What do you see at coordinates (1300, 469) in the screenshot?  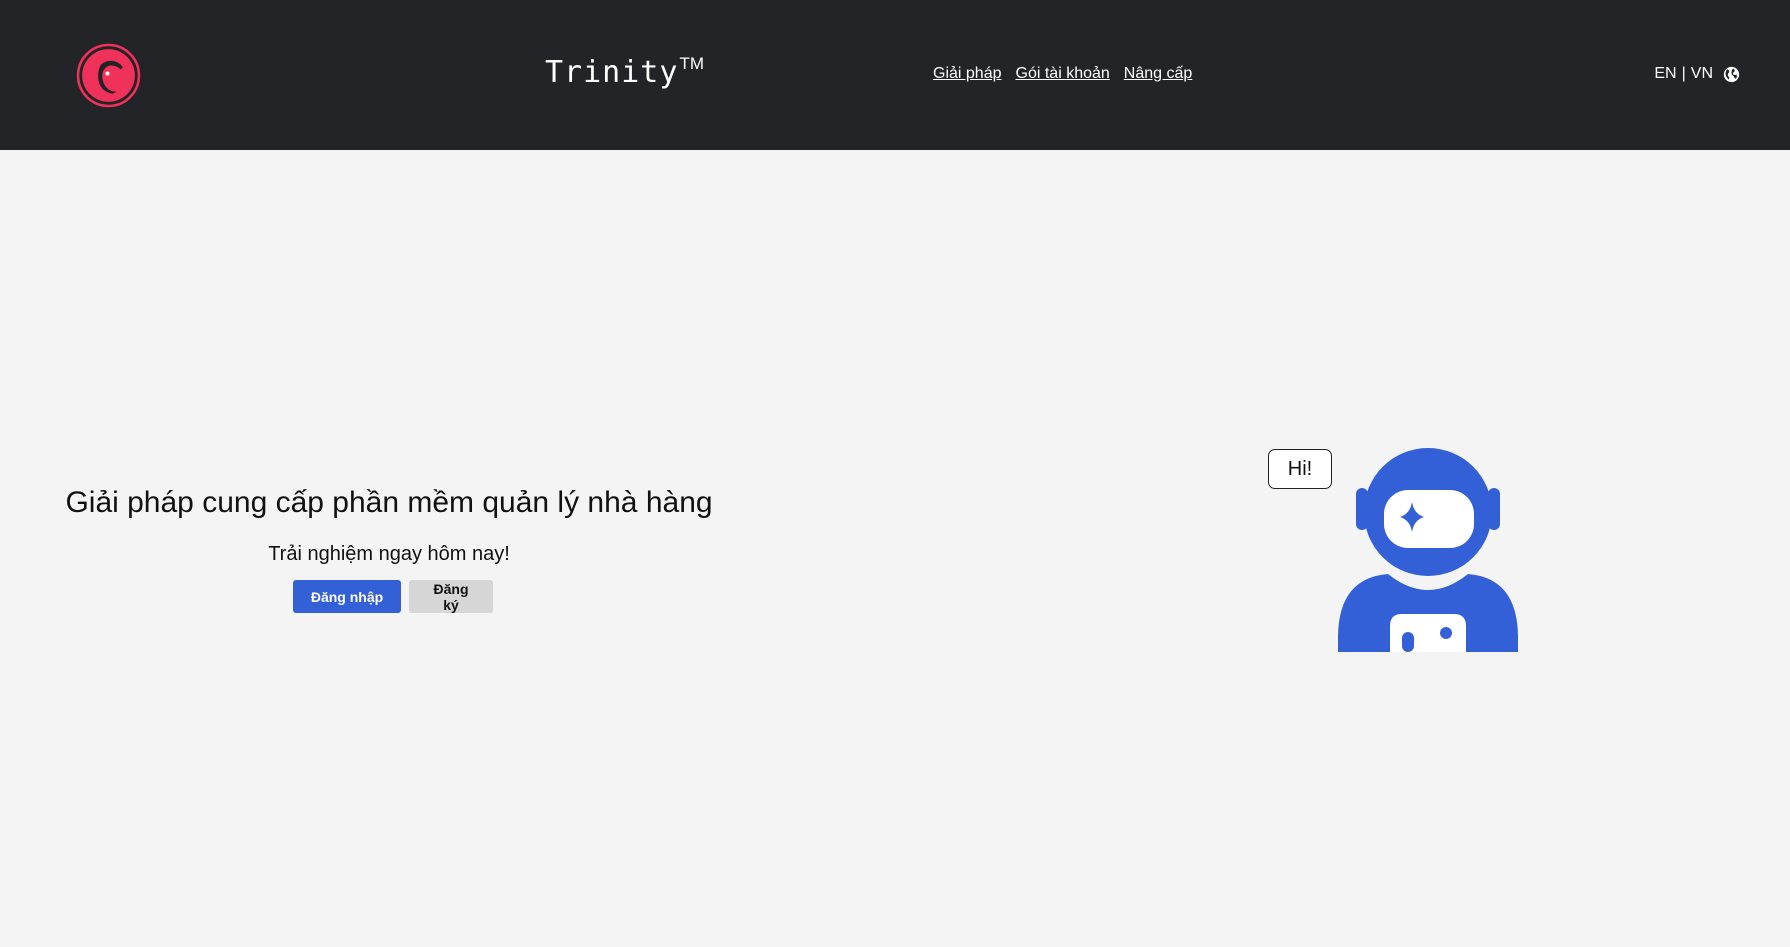 I see `speech-bubble: Hi!` at bounding box center [1300, 469].